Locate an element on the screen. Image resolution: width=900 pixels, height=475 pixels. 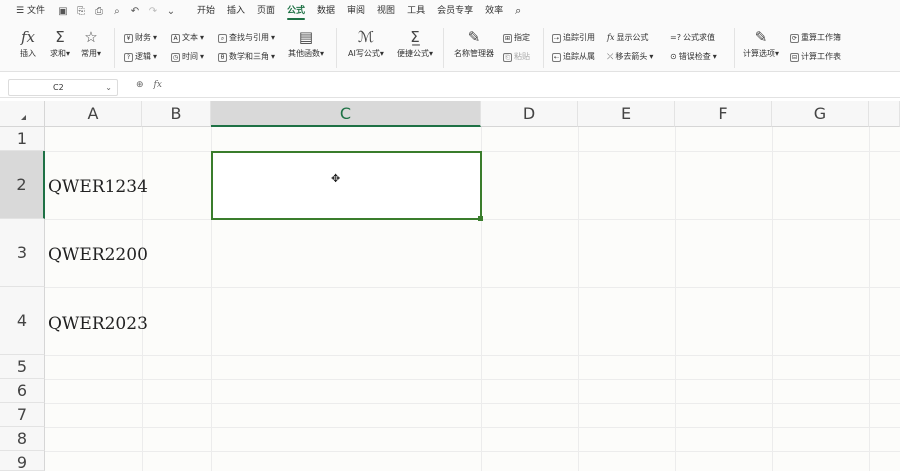
recalc-workbook-button: ⟳ 重算工作簿 is located at coordinates (815, 38).